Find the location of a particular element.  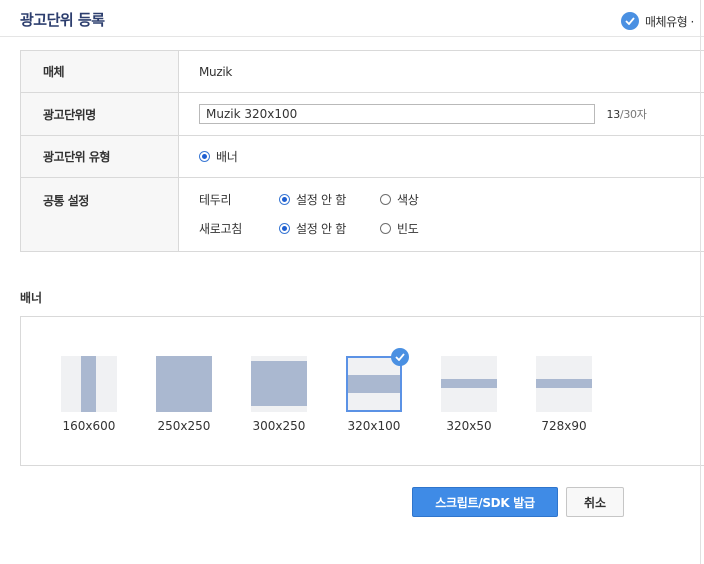

form-row-common: 공통 설정 테두리 설정 안 함 색상 새로고침 설정 안 함 빈도 is located at coordinates (362, 214).